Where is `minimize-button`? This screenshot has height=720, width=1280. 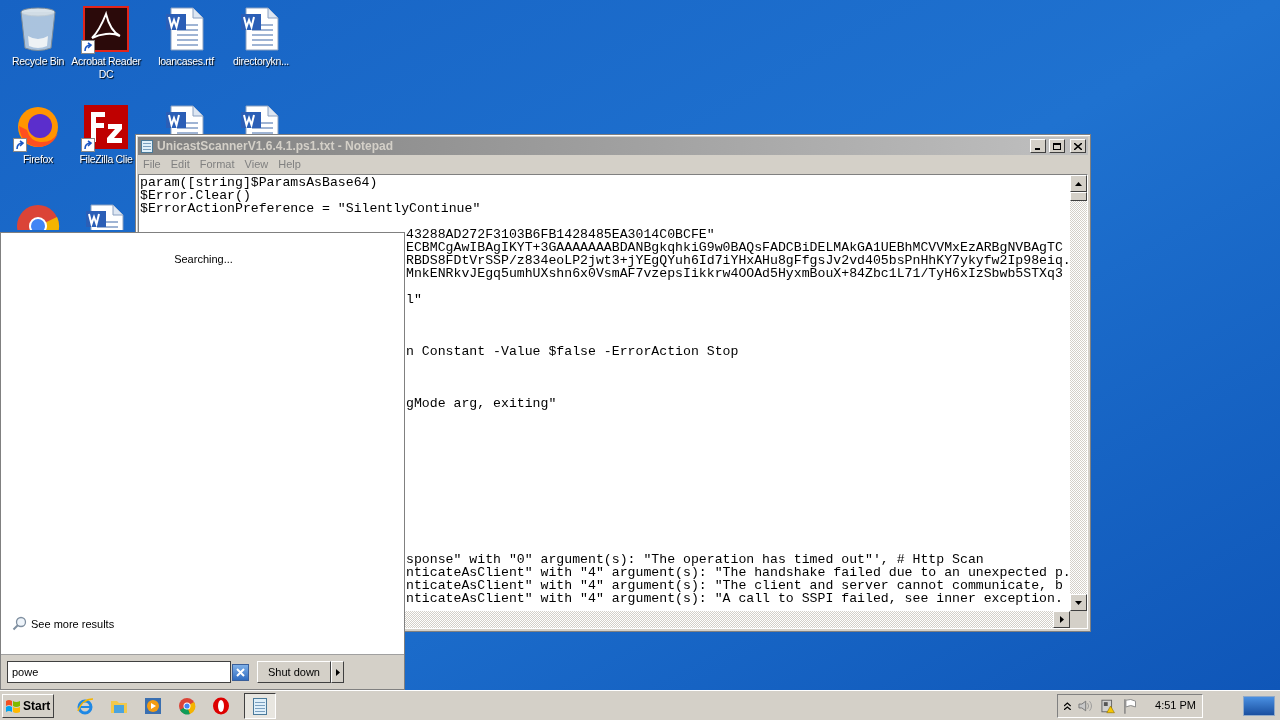
minimize-button is located at coordinates (1038, 146).